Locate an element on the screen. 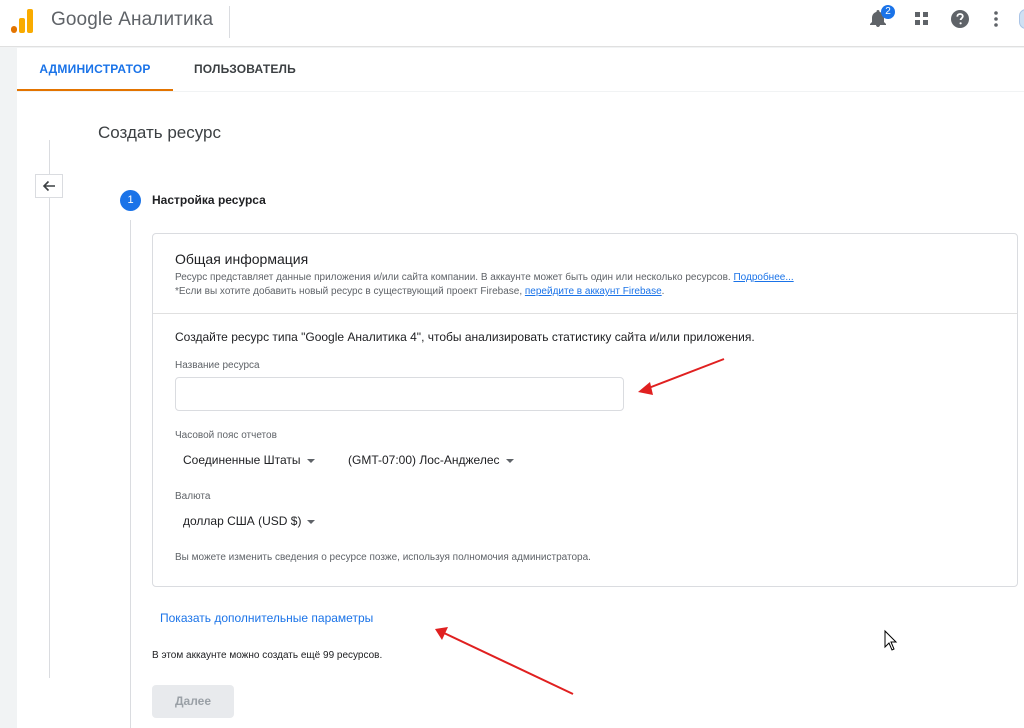 The width and height of the screenshot is (1024, 728). more-vert-icon is located at coordinates (996, 19).